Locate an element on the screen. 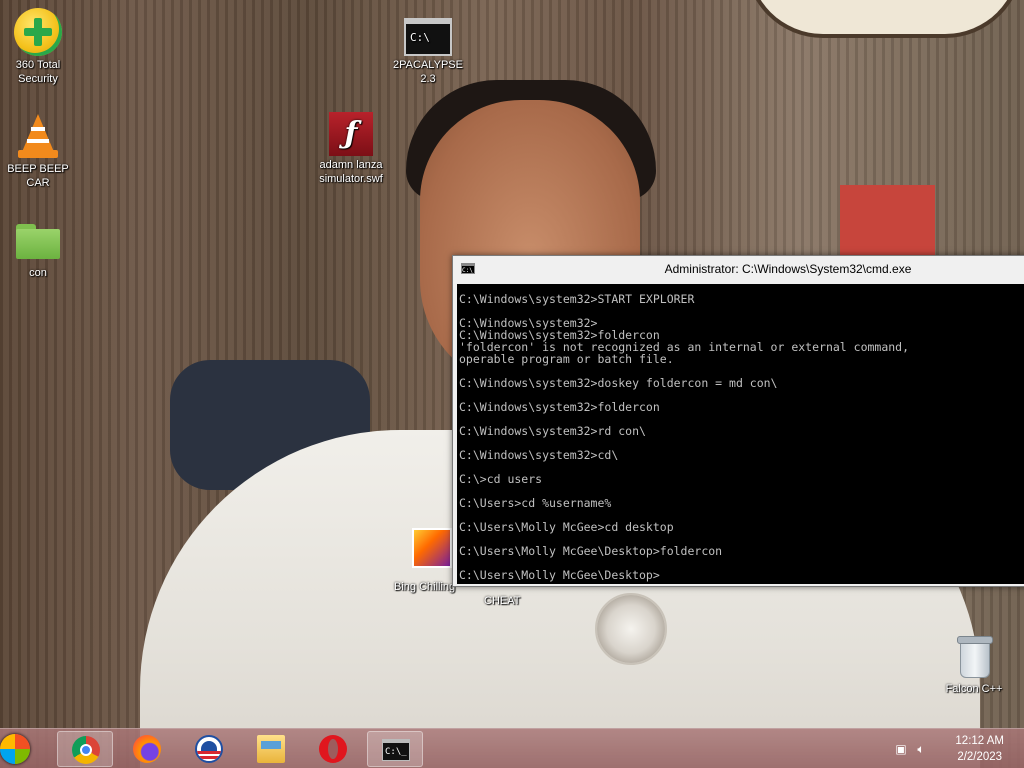 This screenshot has width=1024, height=768. system-tray: ▣ 🔈︎ 12:12 AM 2/2/2023 is located at coordinates (954, 748).